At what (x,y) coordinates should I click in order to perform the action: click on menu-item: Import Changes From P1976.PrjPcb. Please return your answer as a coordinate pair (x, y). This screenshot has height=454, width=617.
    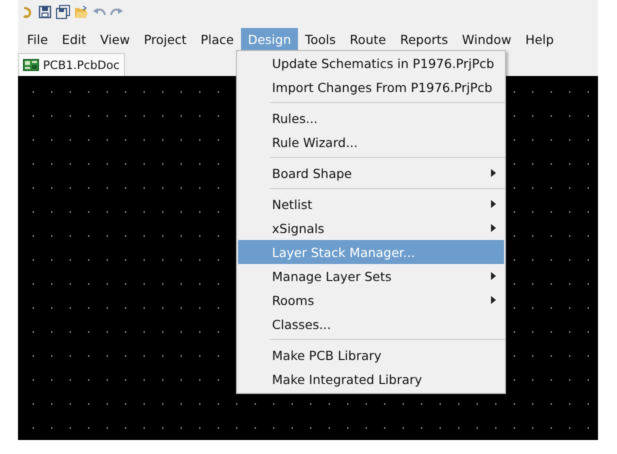
    Looking at the image, I should click on (371, 87).